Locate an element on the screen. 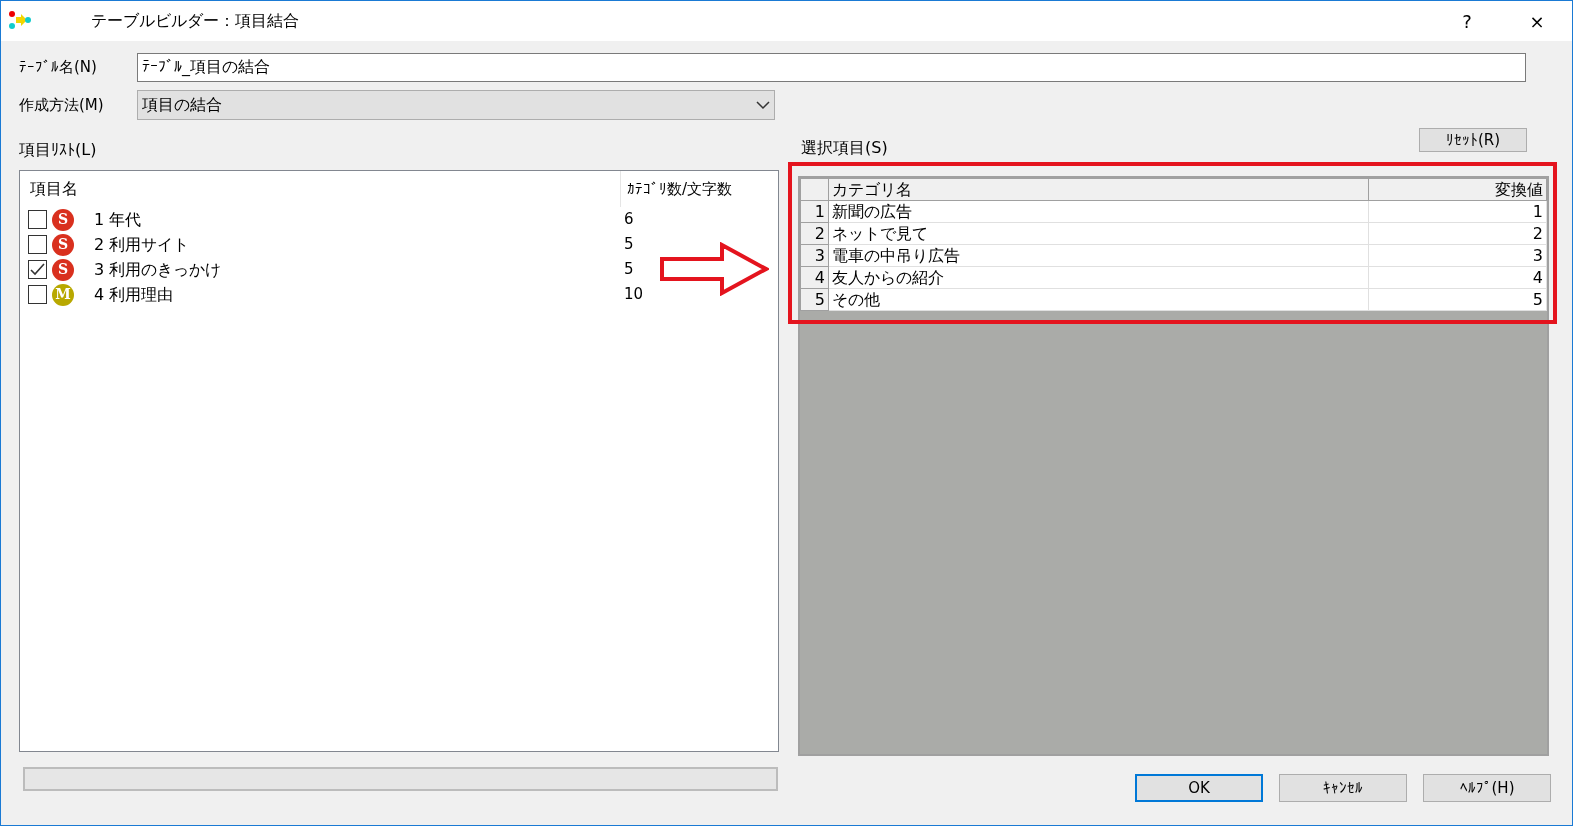 The image size is (1573, 826). field-label: ﾃｰﾌﾞﾙ名(N) is located at coordinates (58, 68).